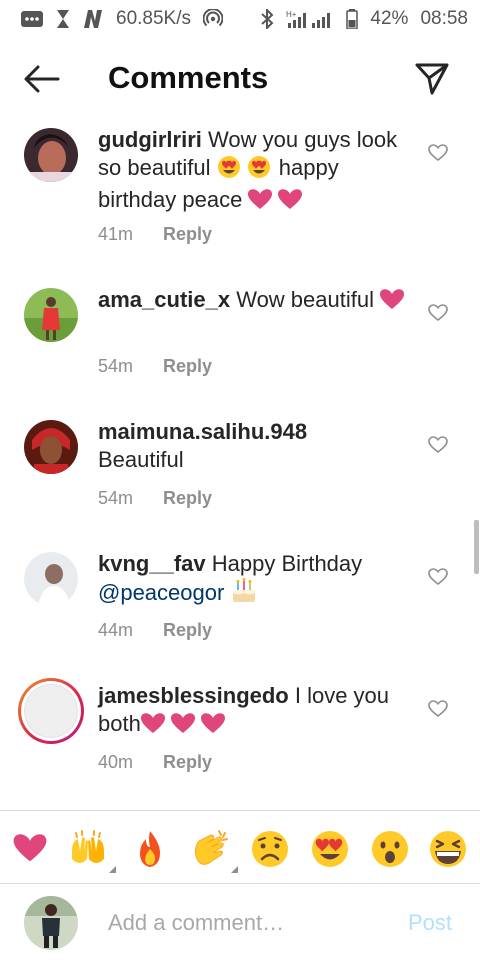  I want to click on comment-mention-link: @peaceogor, so click(161, 592).